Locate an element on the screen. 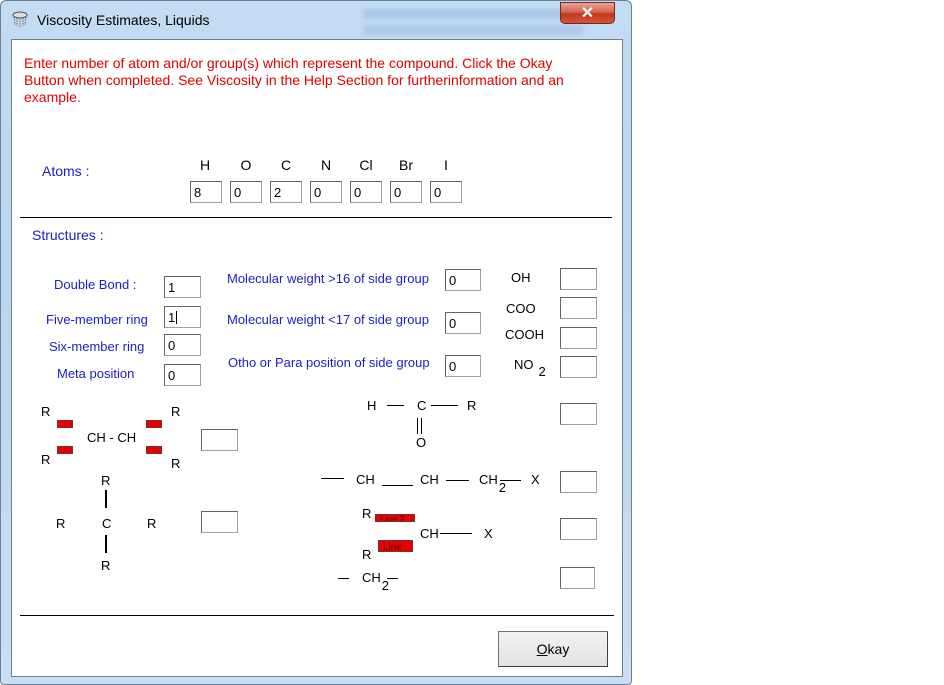 This screenshot has width=944, height=685. title-bar: Viscosity Estimates, Liquids ✕ is located at coordinates (316, 20).